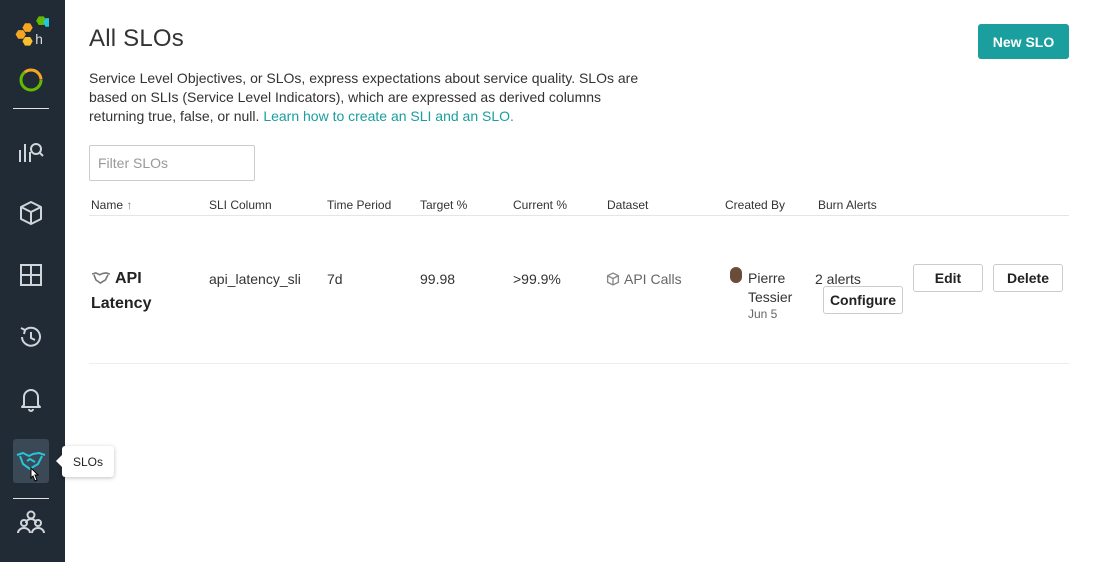 The image size is (1107, 562). Describe the element at coordinates (31, 461) in the screenshot. I see `slos-handshake-icon` at that location.